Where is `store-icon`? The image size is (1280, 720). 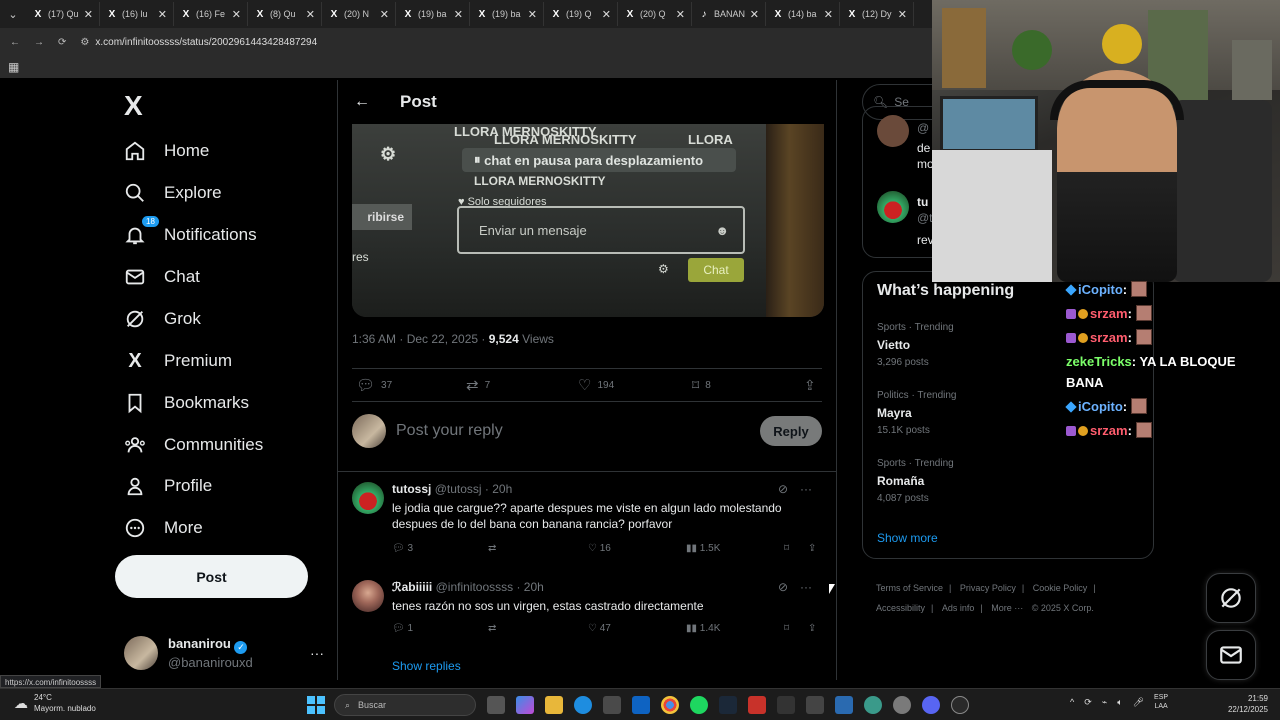 store-icon is located at coordinates (612, 705).